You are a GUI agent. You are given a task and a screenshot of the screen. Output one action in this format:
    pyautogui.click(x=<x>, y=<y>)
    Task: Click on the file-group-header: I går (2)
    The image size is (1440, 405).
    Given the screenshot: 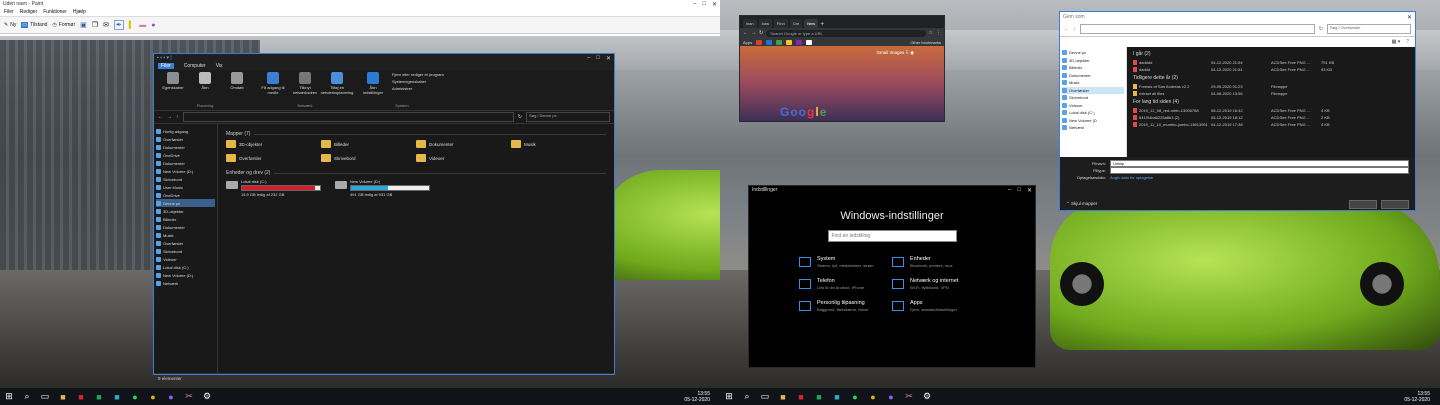 What is the action you would take?
    pyautogui.click(x=1271, y=54)
    